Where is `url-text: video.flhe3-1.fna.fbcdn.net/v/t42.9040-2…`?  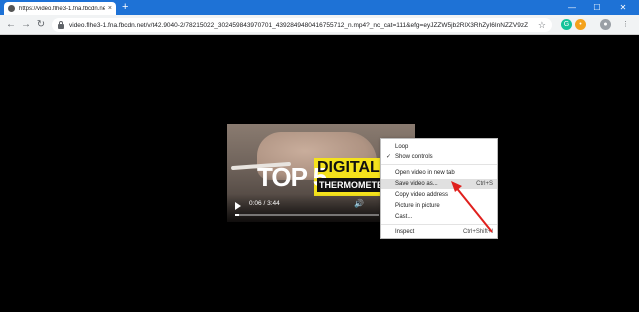
url-text: video.flhe3-1.fna.fbcdn.net/v/t42.9040-2… is located at coordinates (301, 25).